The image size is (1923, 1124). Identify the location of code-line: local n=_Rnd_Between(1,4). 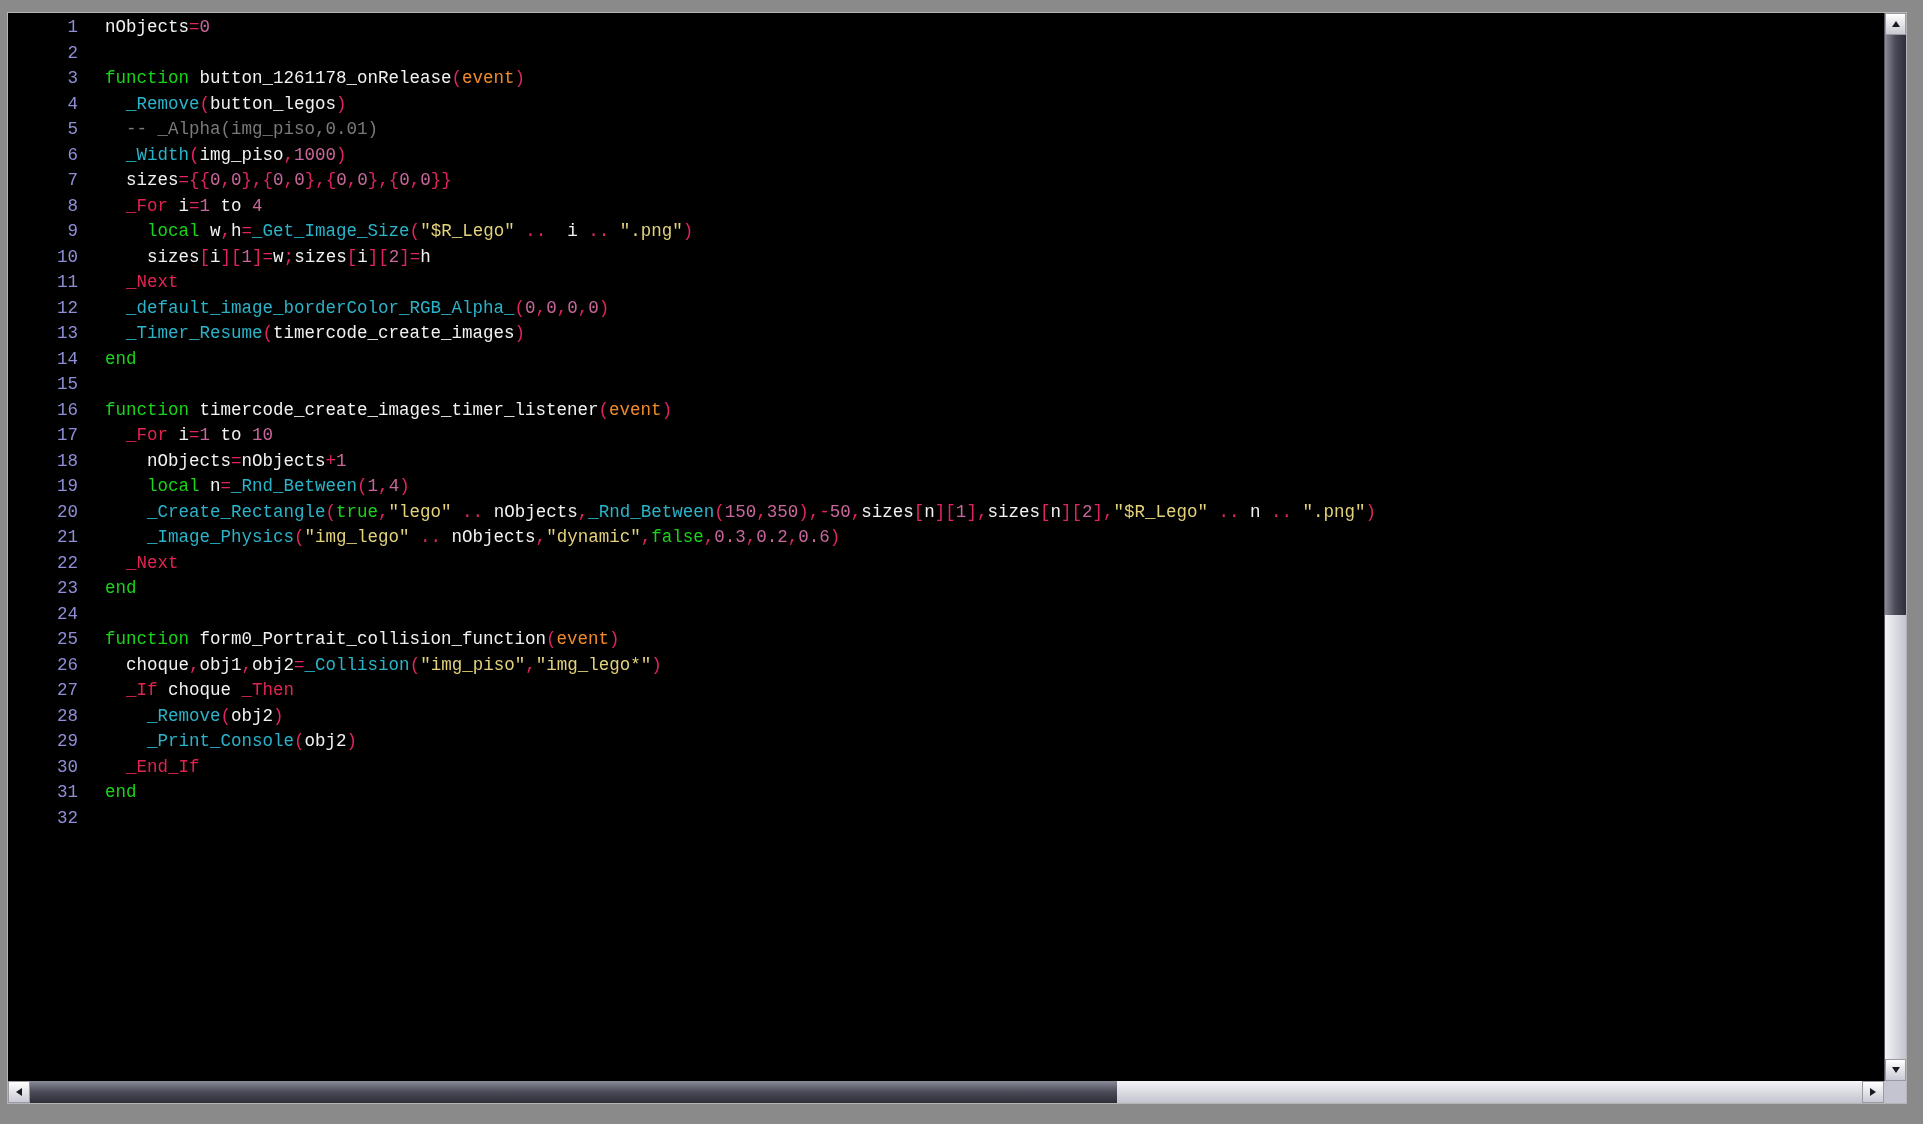
(278, 486).